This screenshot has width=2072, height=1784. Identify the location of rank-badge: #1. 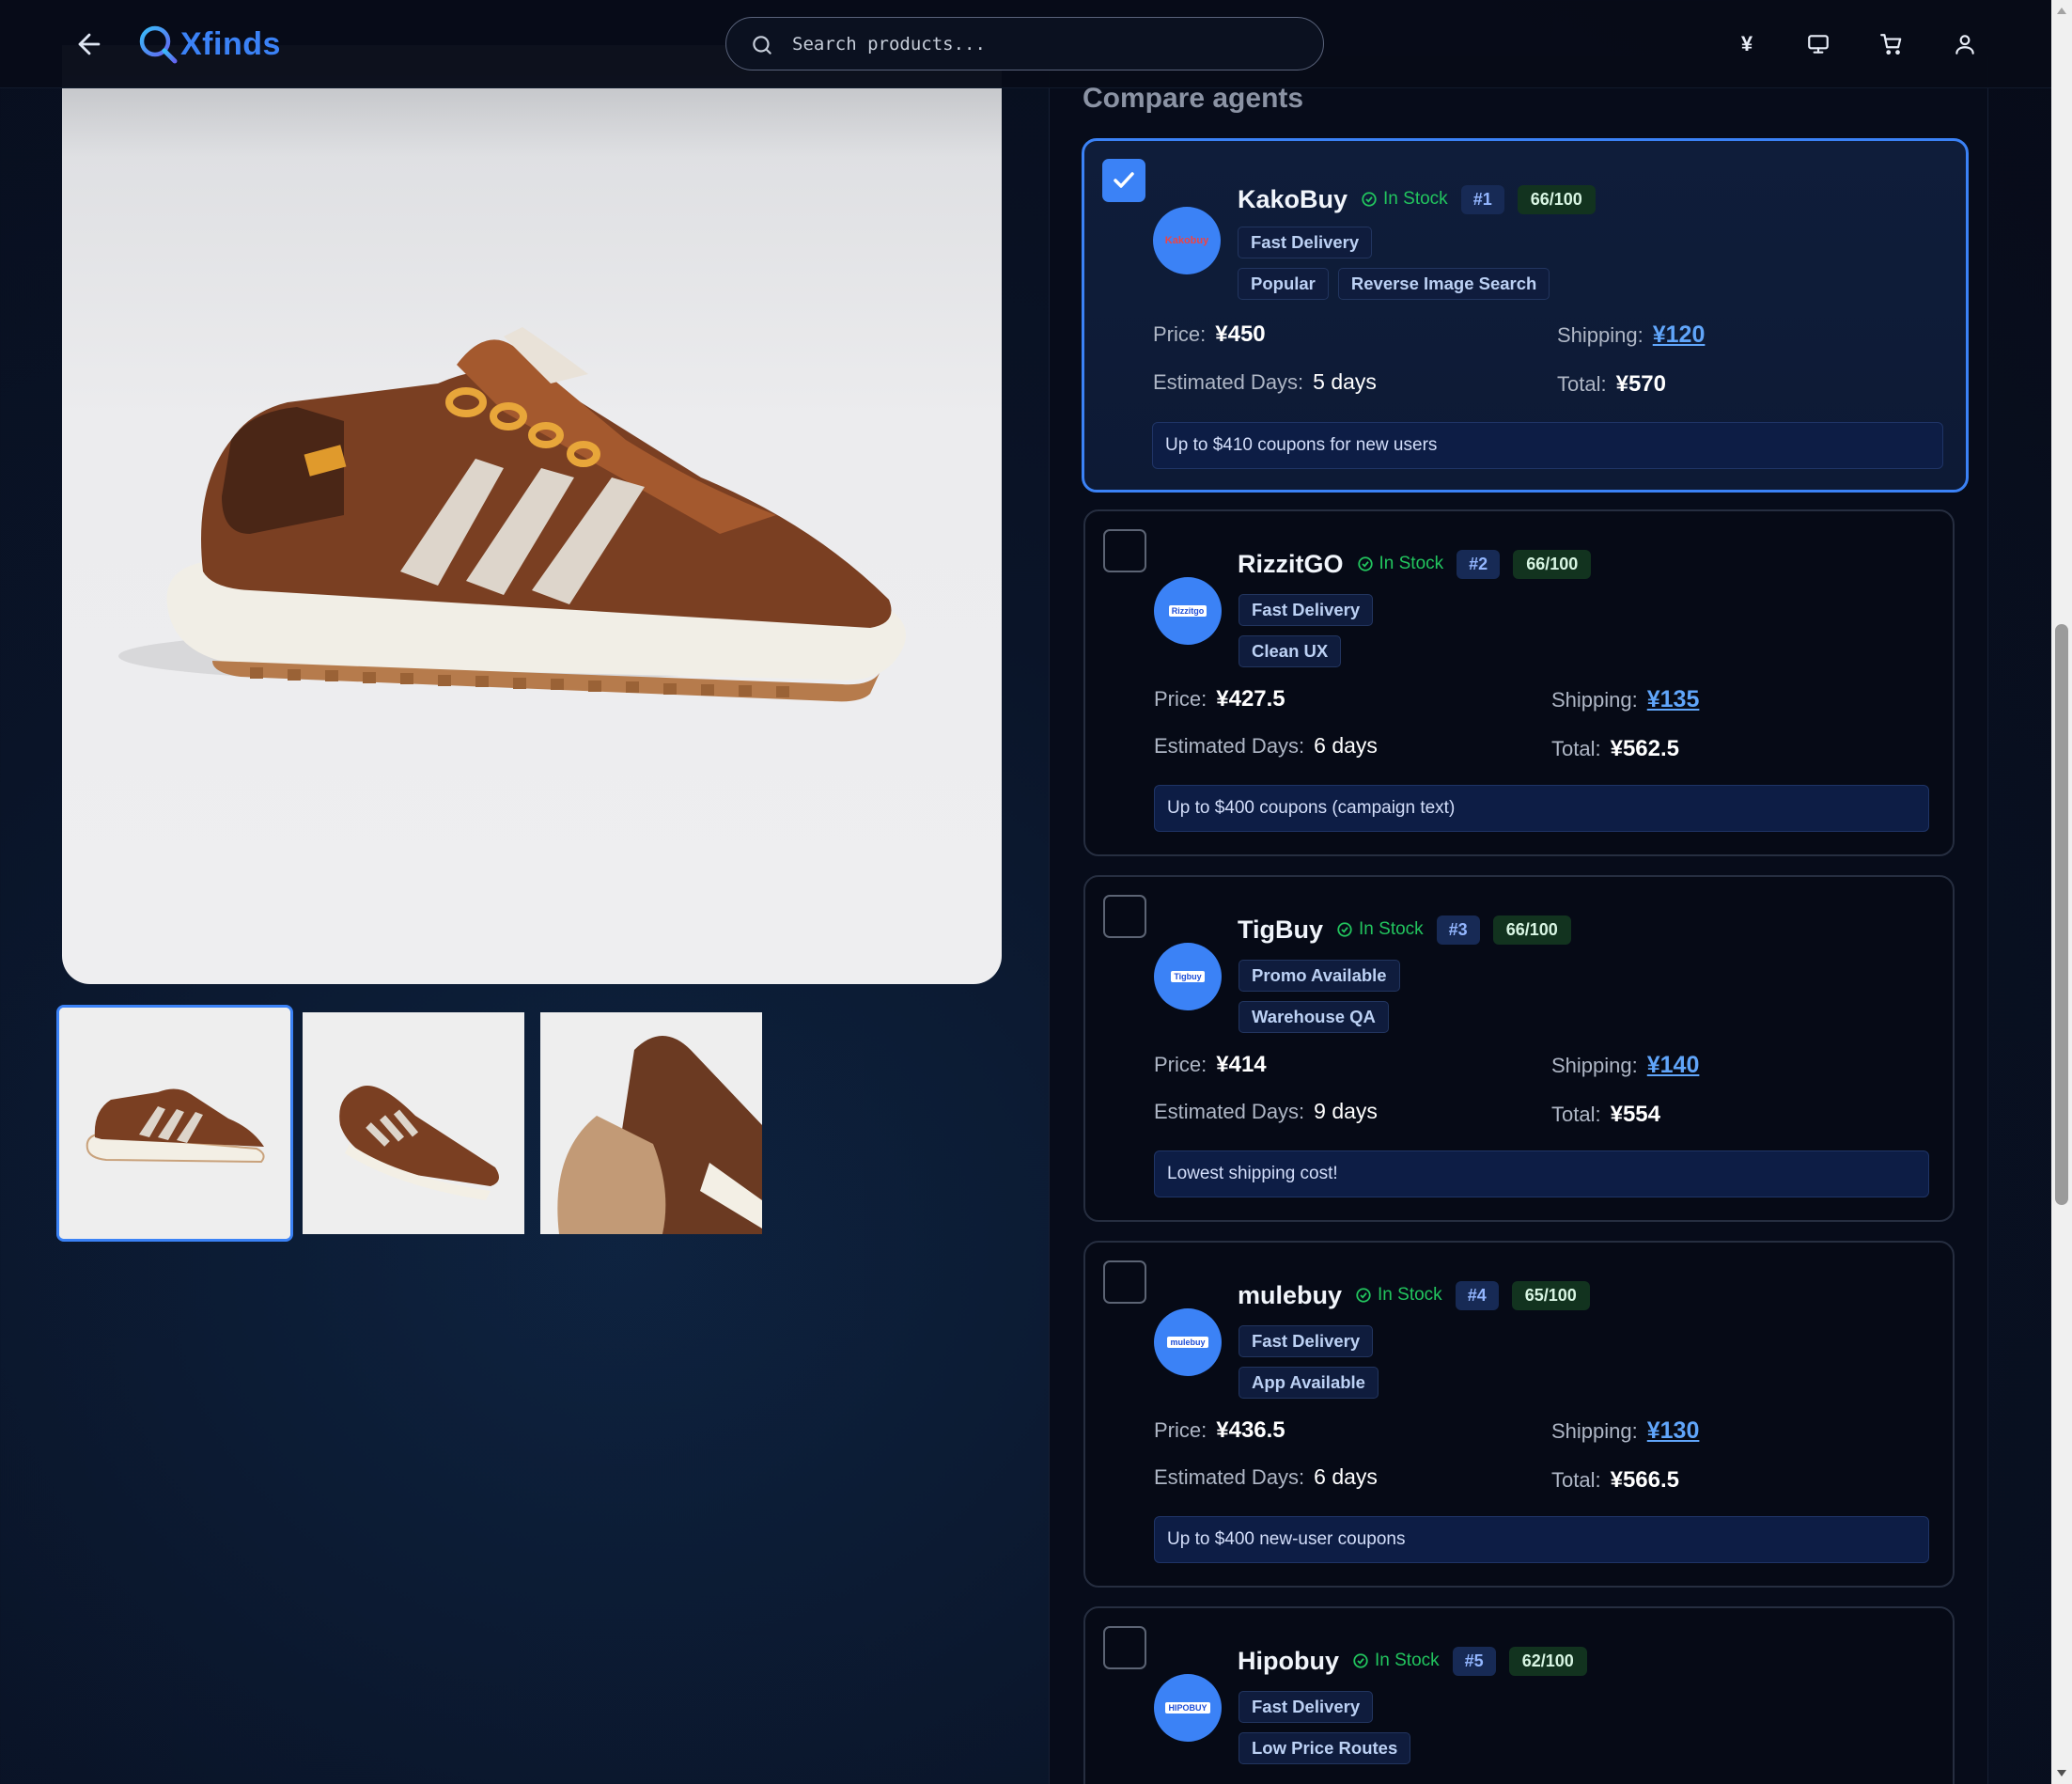
(1482, 199).